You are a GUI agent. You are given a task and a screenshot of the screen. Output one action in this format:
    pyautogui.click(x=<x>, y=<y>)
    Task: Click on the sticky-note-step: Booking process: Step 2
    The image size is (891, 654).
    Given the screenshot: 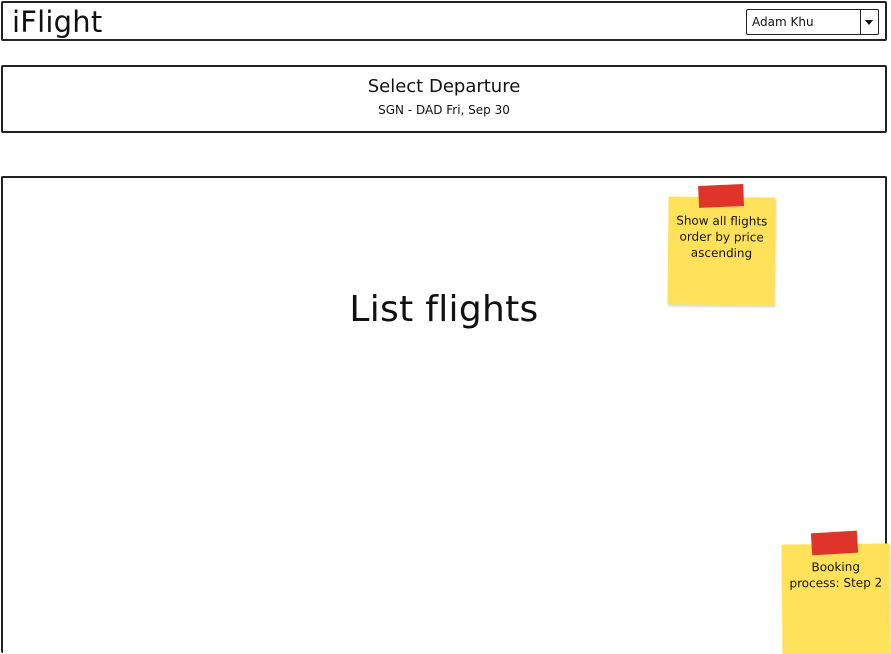 What is the action you would take?
    pyautogui.click(x=836, y=592)
    